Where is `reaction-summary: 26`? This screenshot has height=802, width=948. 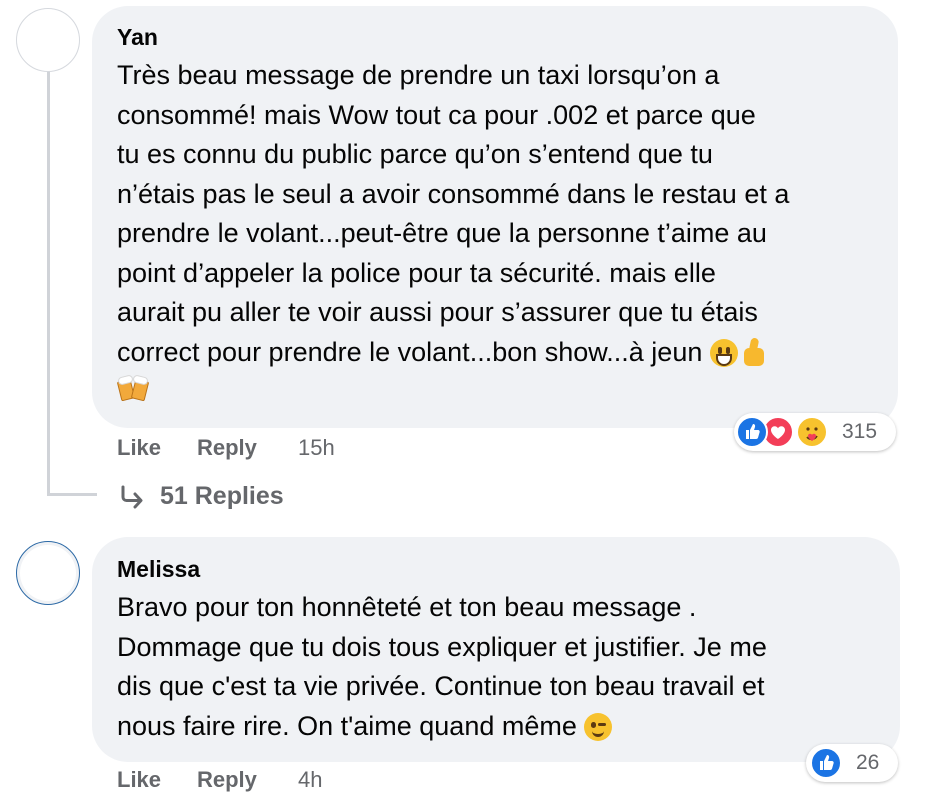
reaction-summary: 26 is located at coordinates (852, 763).